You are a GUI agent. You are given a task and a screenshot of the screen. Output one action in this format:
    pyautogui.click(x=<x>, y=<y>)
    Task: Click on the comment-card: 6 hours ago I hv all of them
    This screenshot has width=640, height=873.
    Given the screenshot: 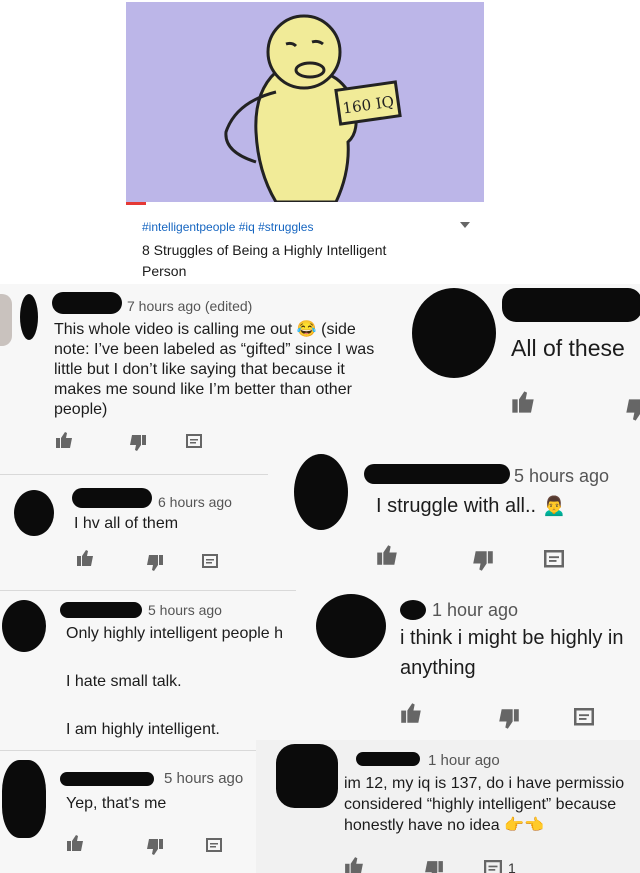 What is the action you would take?
    pyautogui.click(x=134, y=532)
    